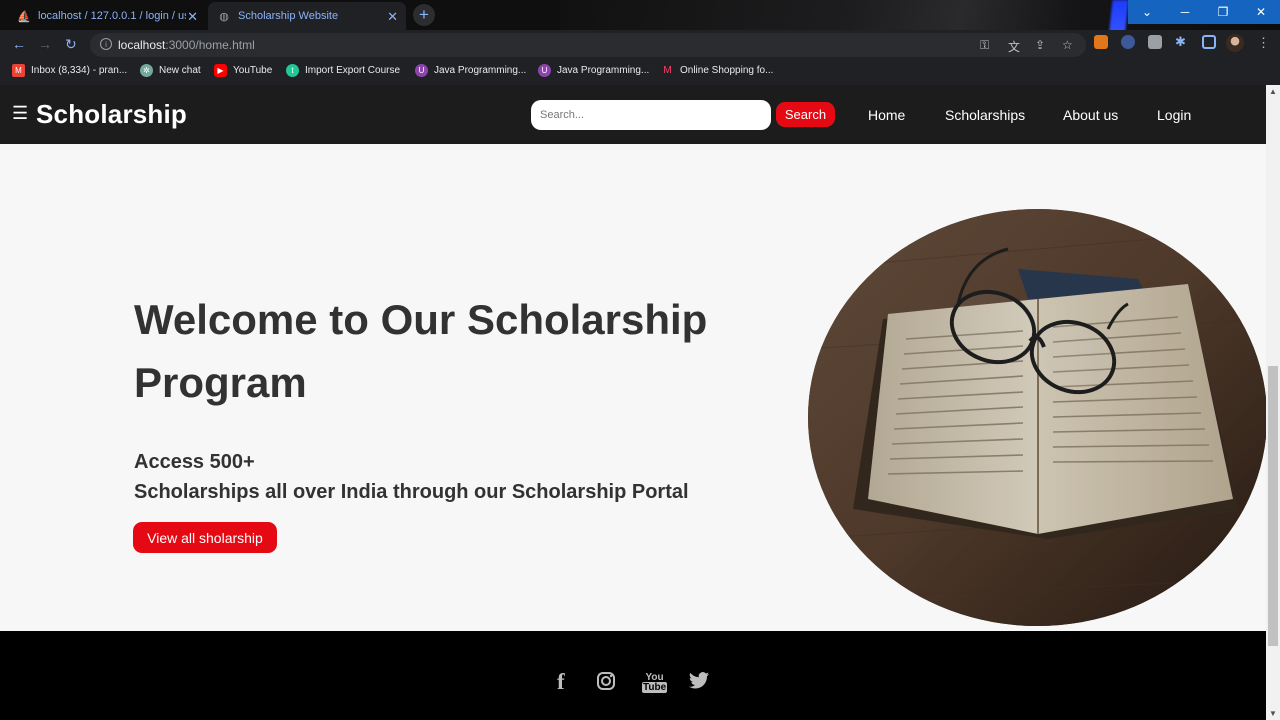 Image resolution: width=1280 pixels, height=720 pixels. Describe the element at coordinates (699, 684) in the screenshot. I see `twitter-icon` at that location.